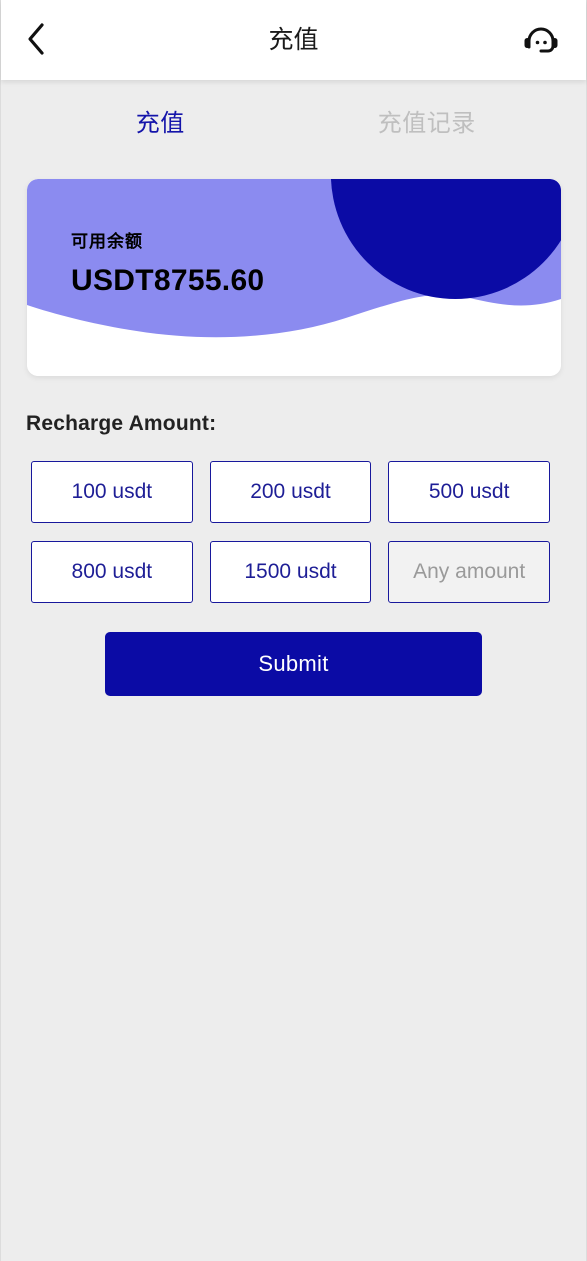 This screenshot has width=587, height=1261. Describe the element at coordinates (112, 572) in the screenshot. I see `amount-option-800: 800 usdt` at that location.